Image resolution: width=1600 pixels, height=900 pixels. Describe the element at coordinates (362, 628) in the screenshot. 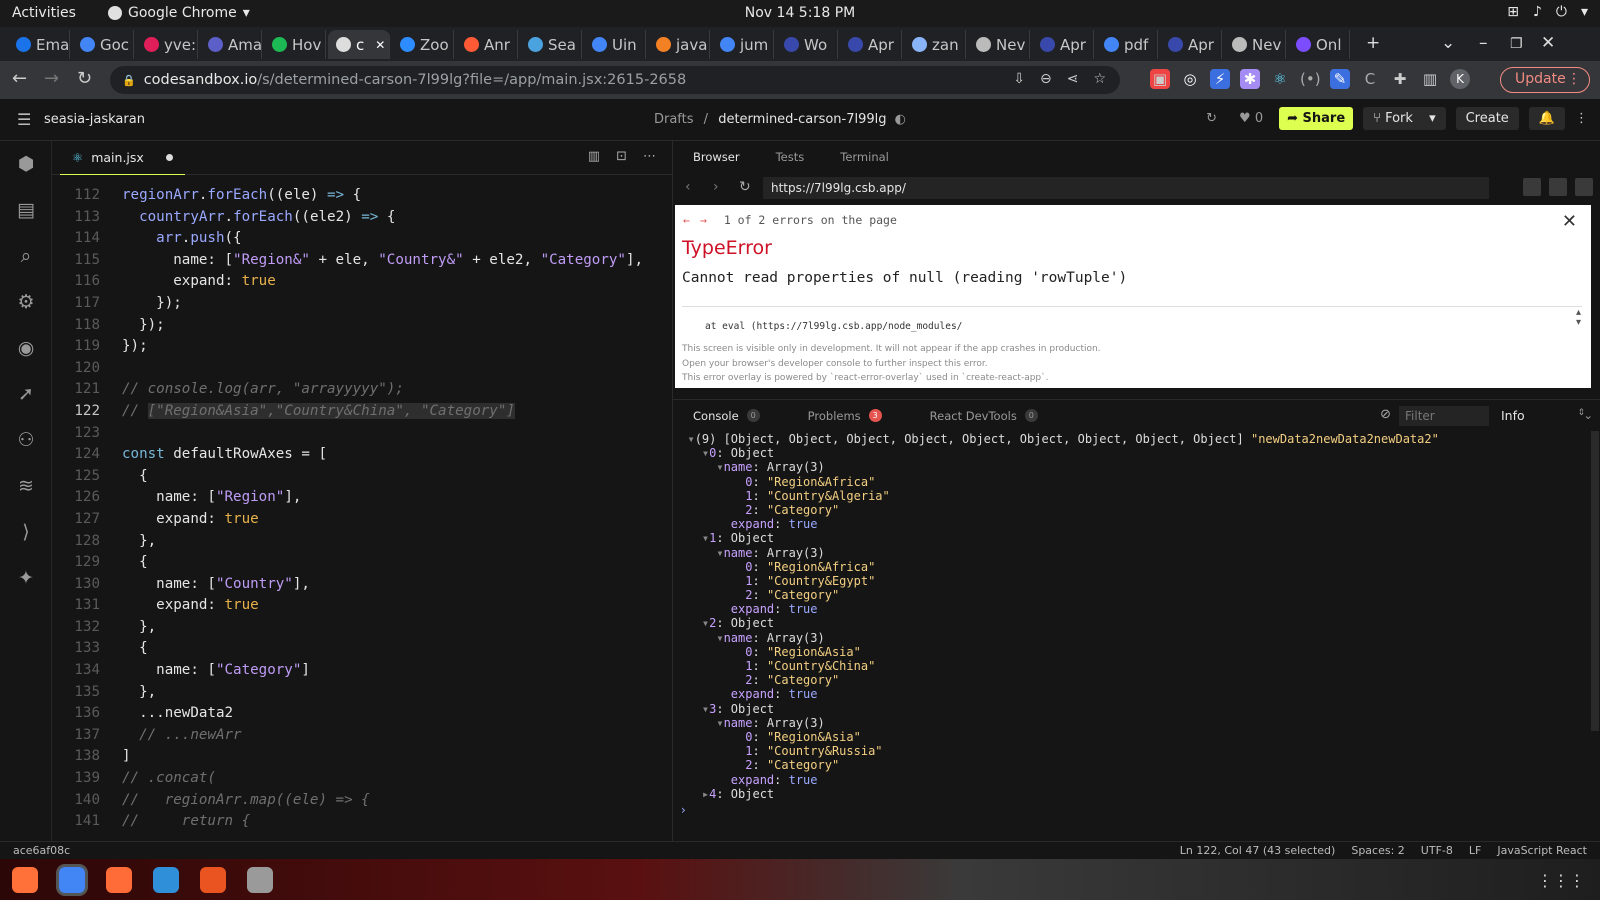

I see `code-line: 132 },` at that location.